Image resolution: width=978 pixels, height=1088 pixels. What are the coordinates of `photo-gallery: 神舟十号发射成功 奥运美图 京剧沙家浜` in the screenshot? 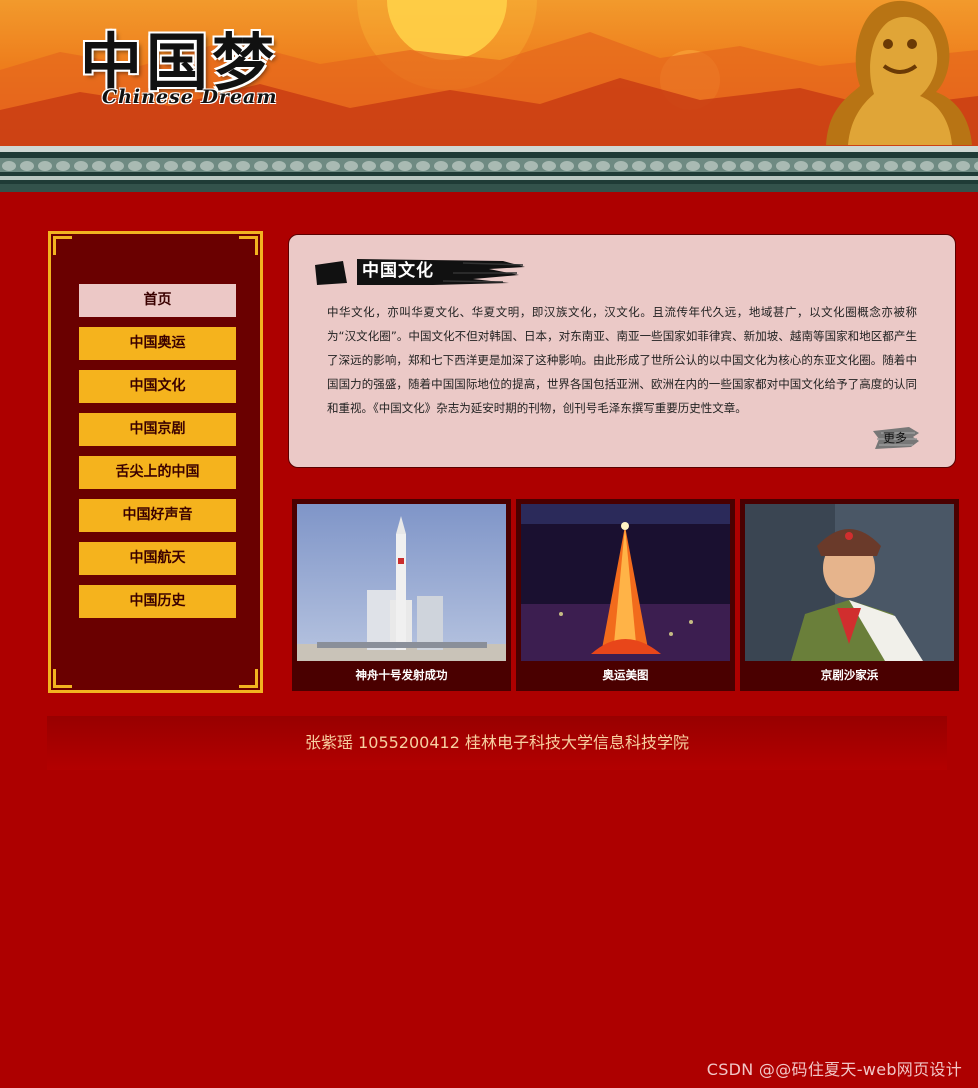 It's located at (626, 595).